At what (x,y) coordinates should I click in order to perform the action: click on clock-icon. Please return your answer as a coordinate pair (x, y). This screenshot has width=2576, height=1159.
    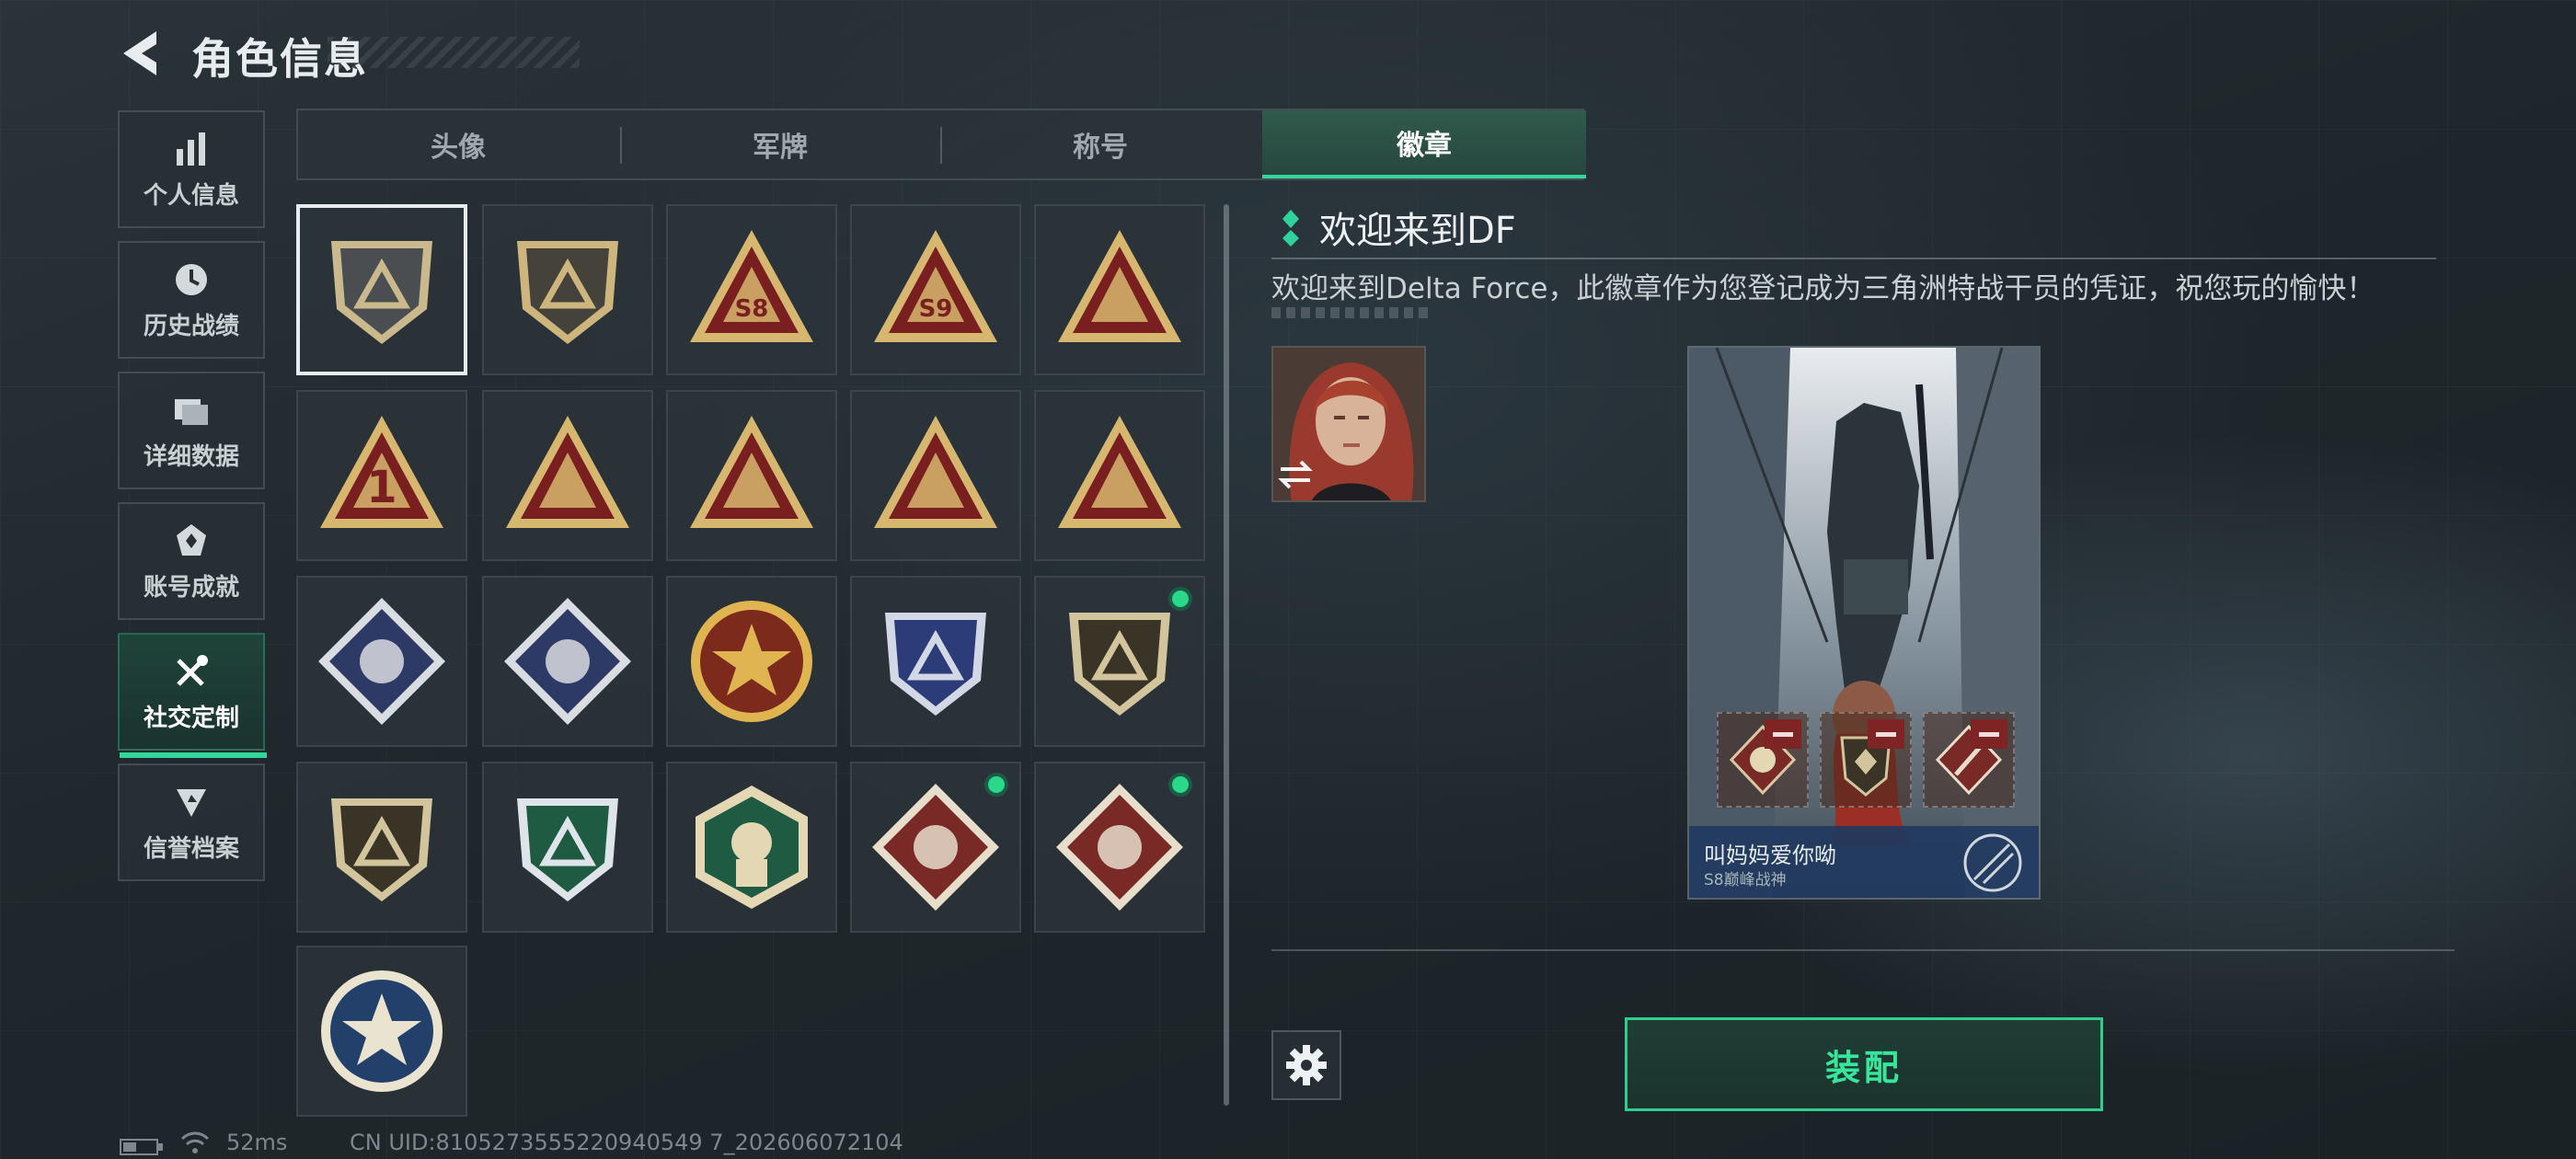
    Looking at the image, I should click on (191, 279).